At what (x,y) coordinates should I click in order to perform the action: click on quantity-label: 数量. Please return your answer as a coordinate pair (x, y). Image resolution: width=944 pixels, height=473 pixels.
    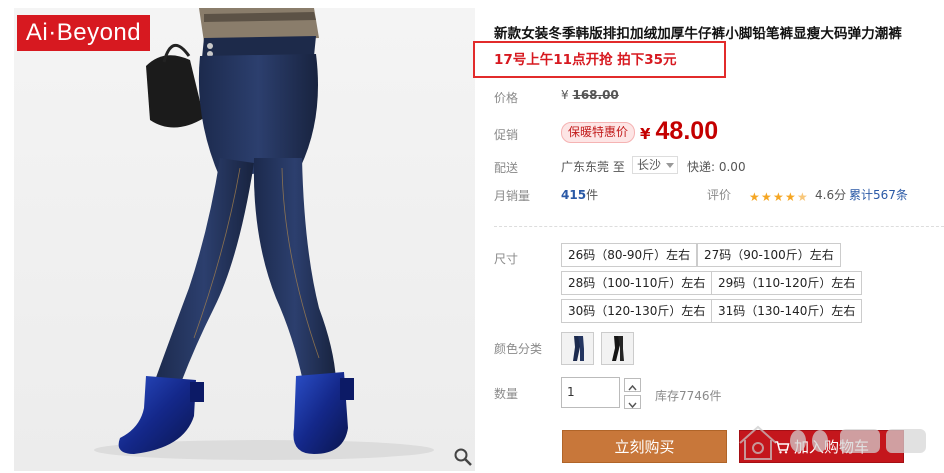
    Looking at the image, I should click on (506, 394).